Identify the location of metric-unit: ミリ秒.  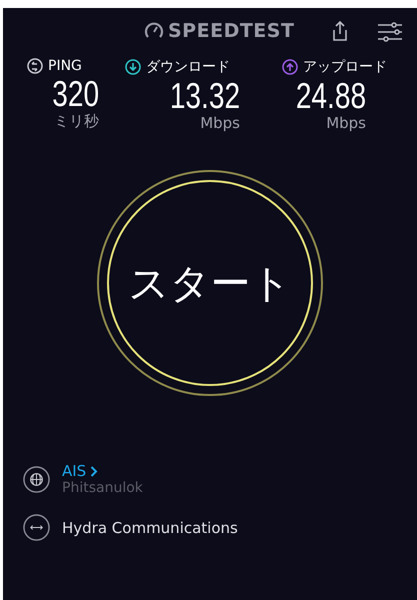
(76, 121).